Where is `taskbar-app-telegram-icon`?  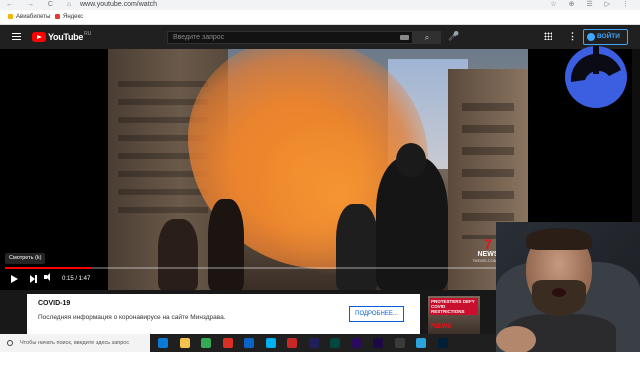 taskbar-app-telegram-icon is located at coordinates (421, 343).